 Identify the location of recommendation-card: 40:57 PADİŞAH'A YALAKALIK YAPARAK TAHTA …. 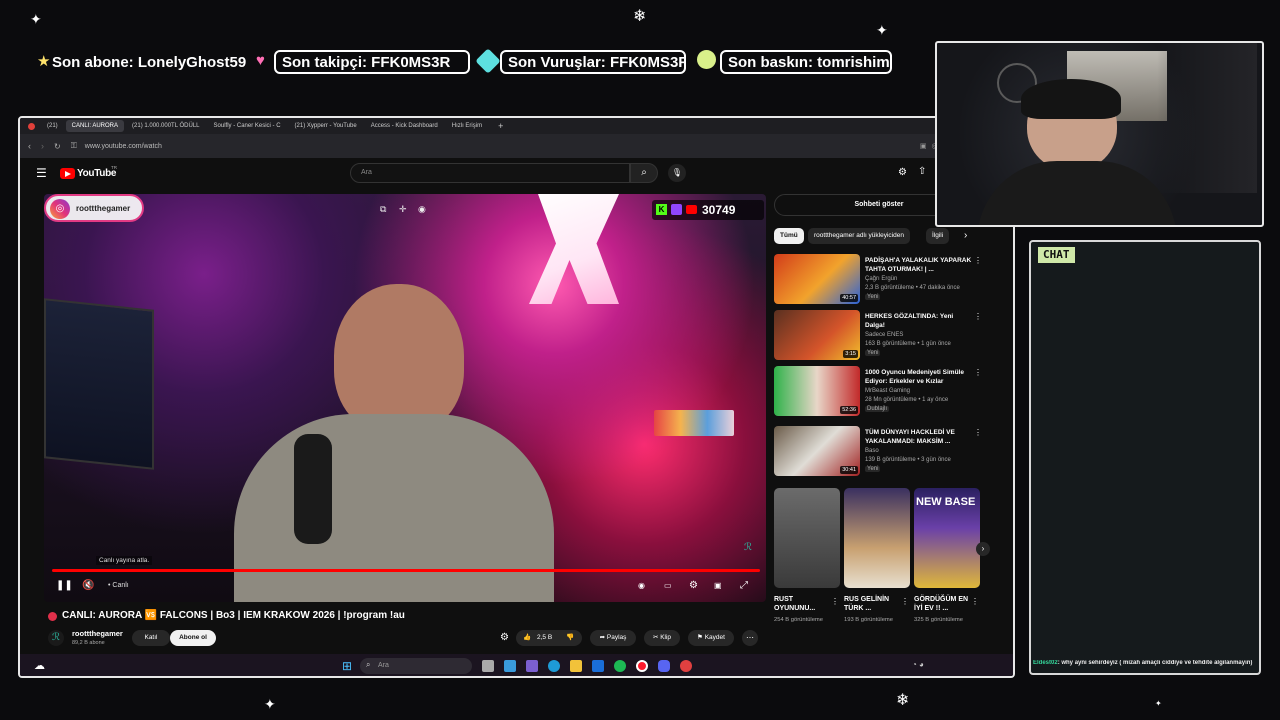
(879, 280).